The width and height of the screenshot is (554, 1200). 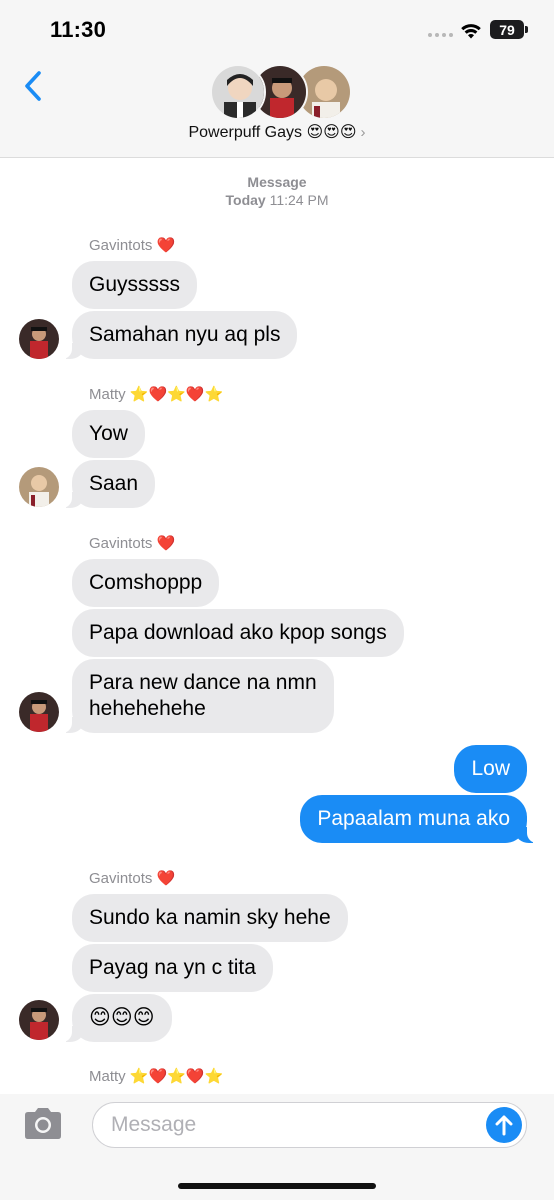 What do you see at coordinates (116, 1018) in the screenshot?
I see `message-bubble: 😊😊😊` at bounding box center [116, 1018].